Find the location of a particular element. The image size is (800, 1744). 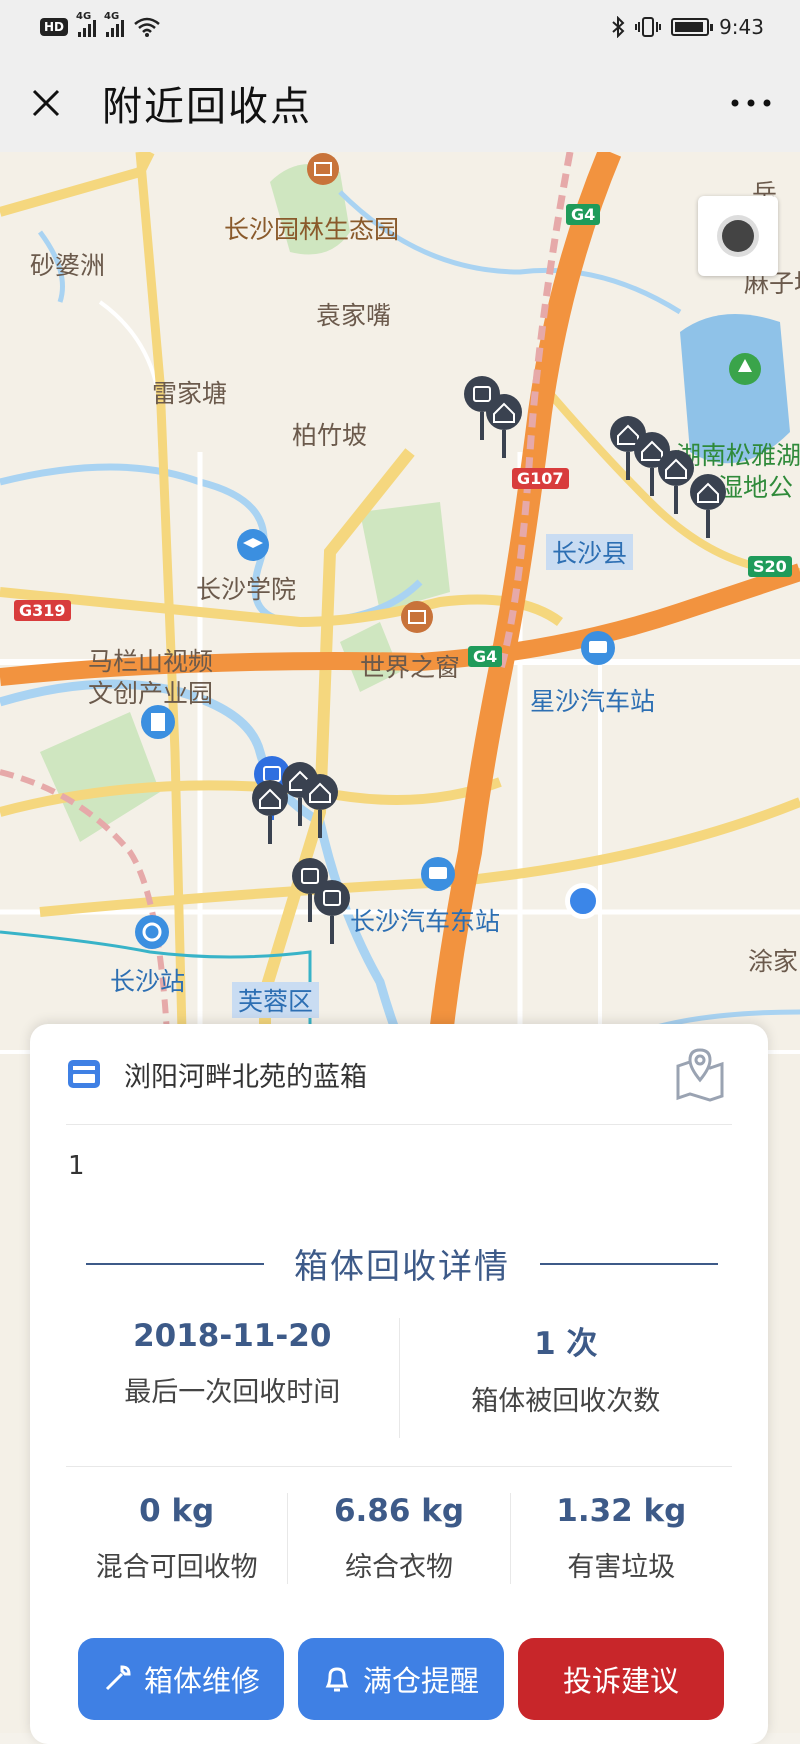

weight-stats: 0 kg 混合可回收物 6.86 kg 综合衣物 1.32 kg 有害垃圾 is located at coordinates (399, 1538).